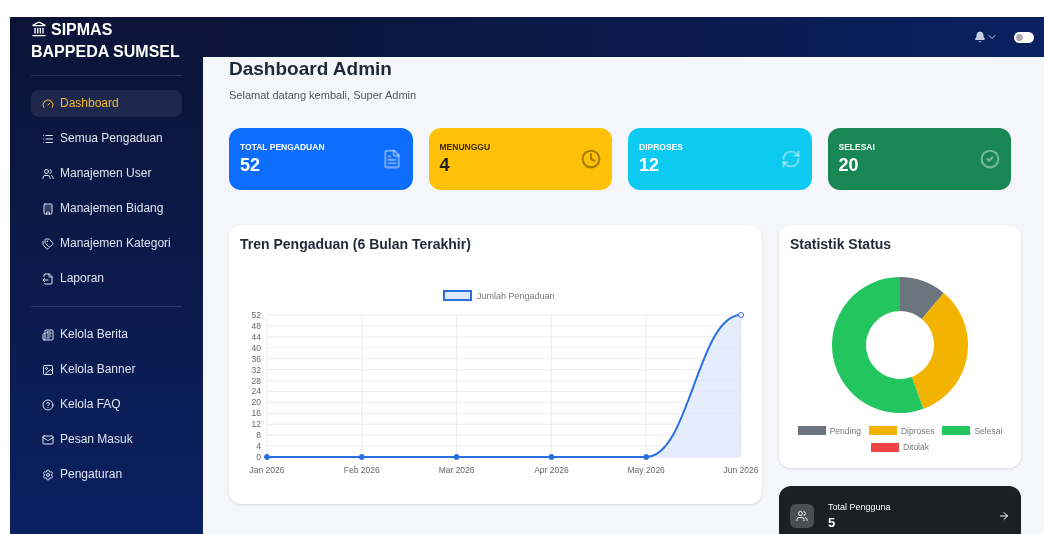  What do you see at coordinates (282, 147) in the screenshot?
I see `stat-label: TOTAL PENGADUAN` at bounding box center [282, 147].